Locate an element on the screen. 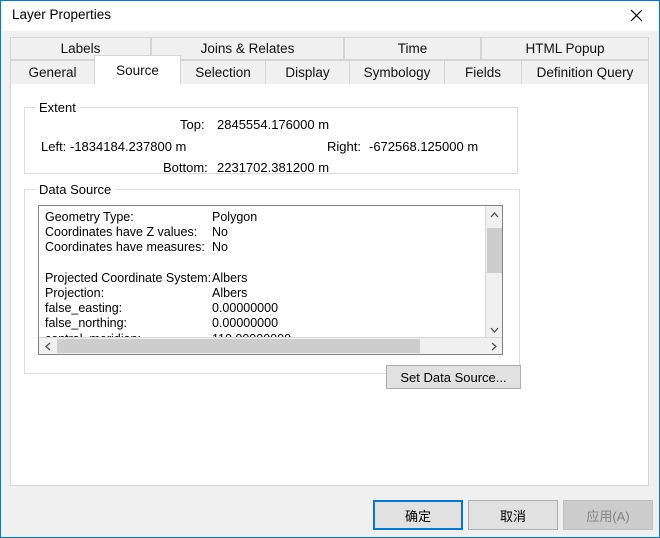  extent-top-value: 2845554.176000 m is located at coordinates (273, 124).